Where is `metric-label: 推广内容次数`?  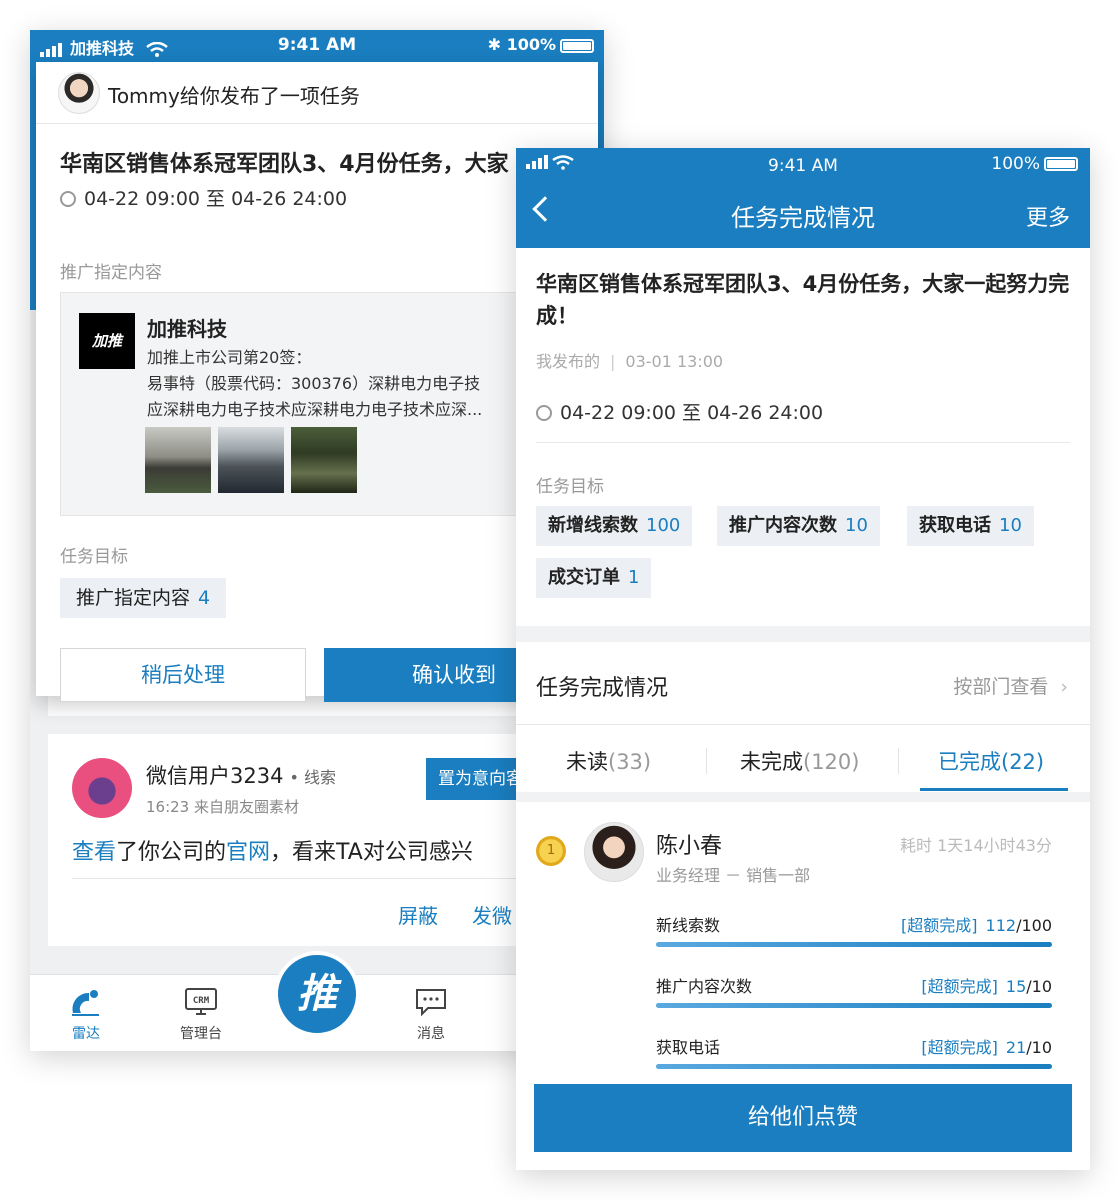 metric-label: 推广内容次数 is located at coordinates (704, 986).